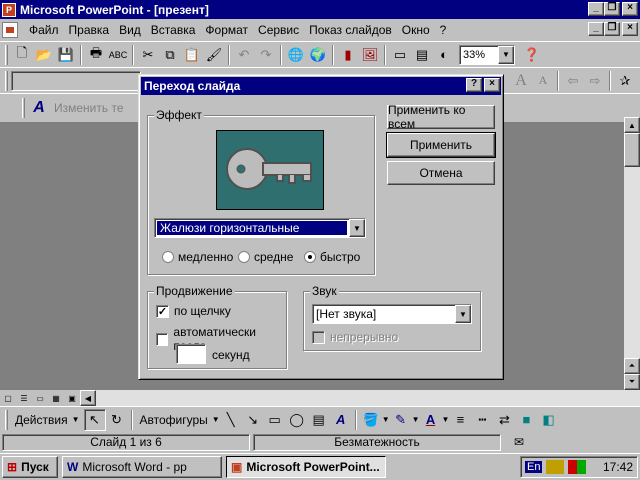  I want to click on menu-window: Окно, so click(416, 30).